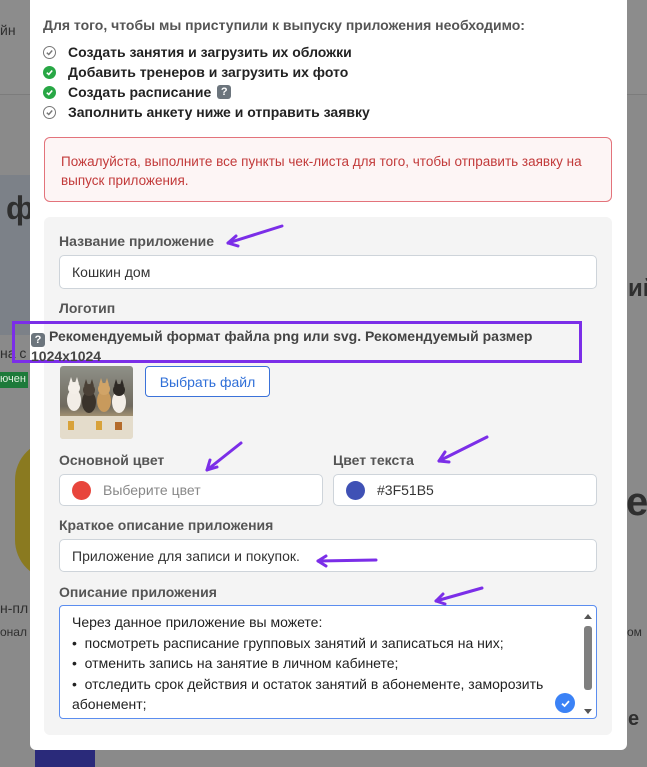 This screenshot has height=767, width=647. I want to click on description-line: Через данное приложение вы можете:, so click(197, 622).